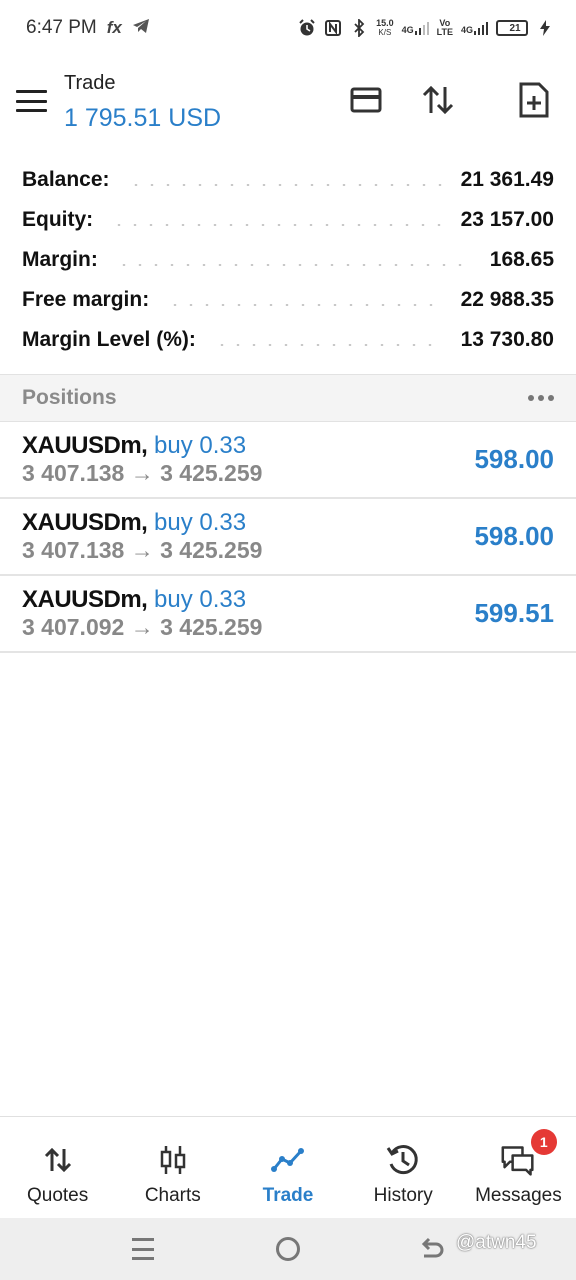 This screenshot has width=576, height=1280. What do you see at coordinates (128, 28) in the screenshot?
I see `status-left-icons: fx` at bounding box center [128, 28].